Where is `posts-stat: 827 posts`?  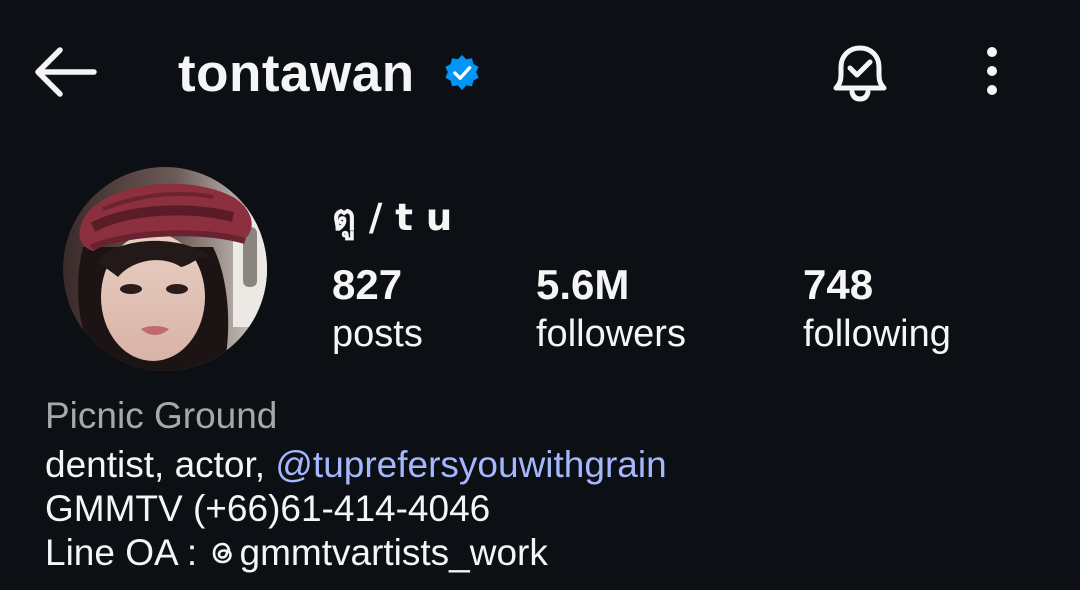 posts-stat: 827 posts is located at coordinates (377, 311).